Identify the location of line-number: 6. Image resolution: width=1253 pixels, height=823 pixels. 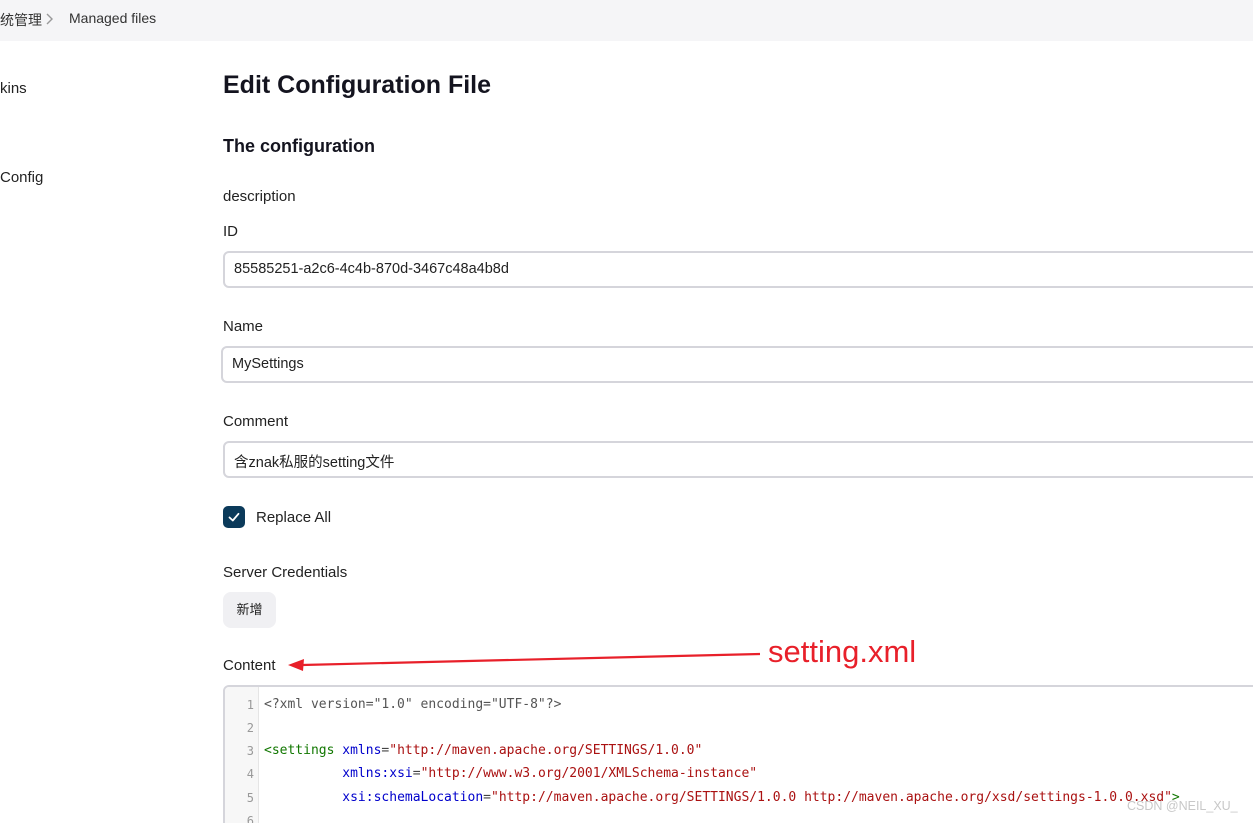
(250, 818).